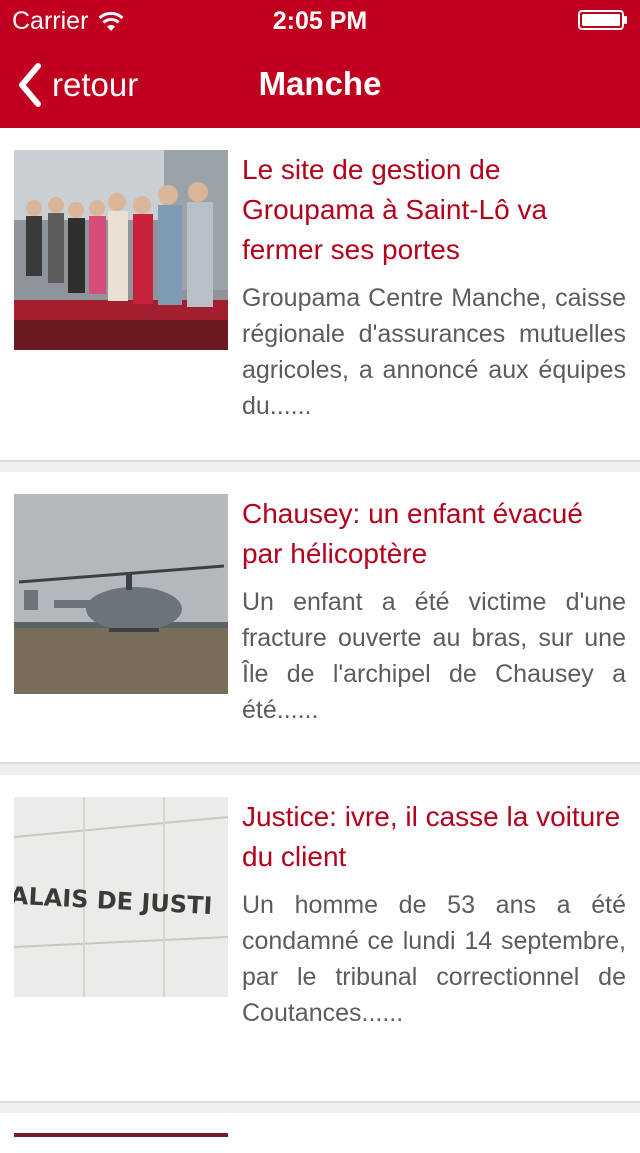 This screenshot has height=1153, width=640. What do you see at coordinates (121, 594) in the screenshot?
I see `article-thumbnail-helicopter-photo` at bounding box center [121, 594].